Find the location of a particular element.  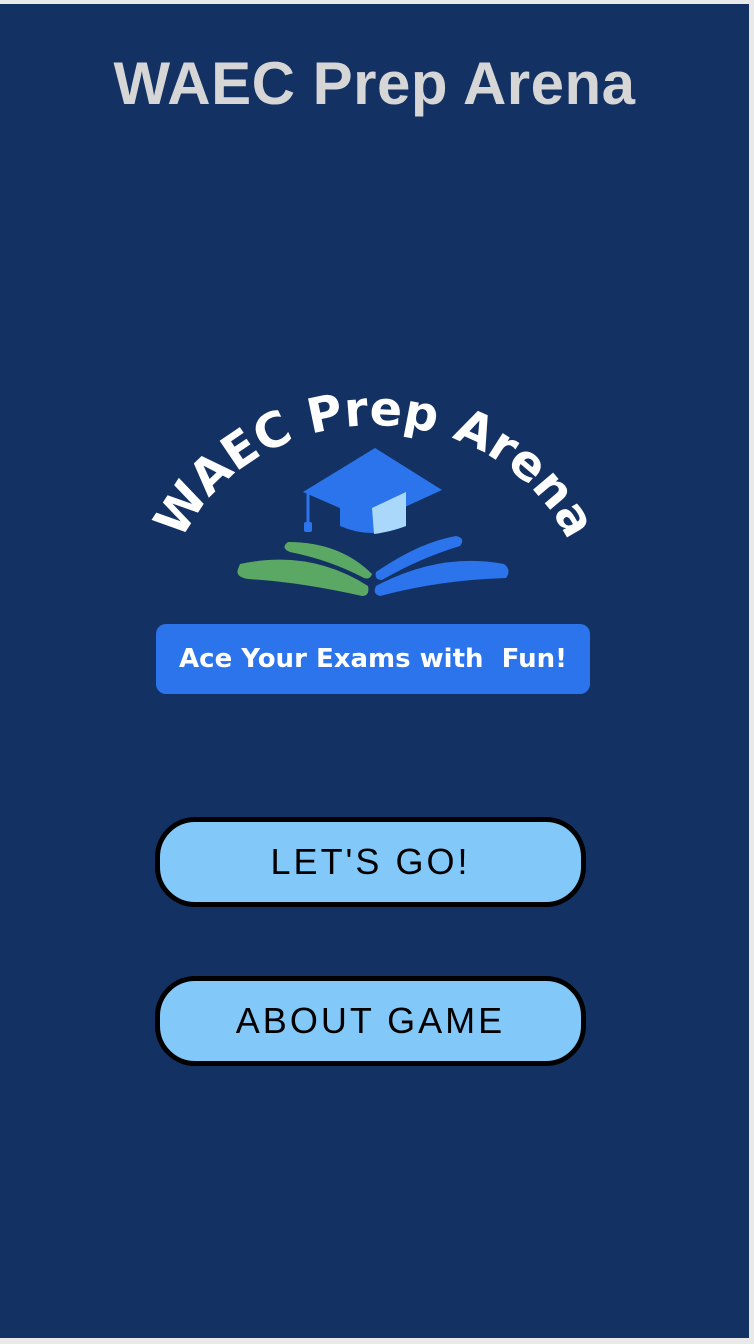

app-logo: WAEC Prep Arena Ace Your Exams with Fun! is located at coordinates (370, 539).